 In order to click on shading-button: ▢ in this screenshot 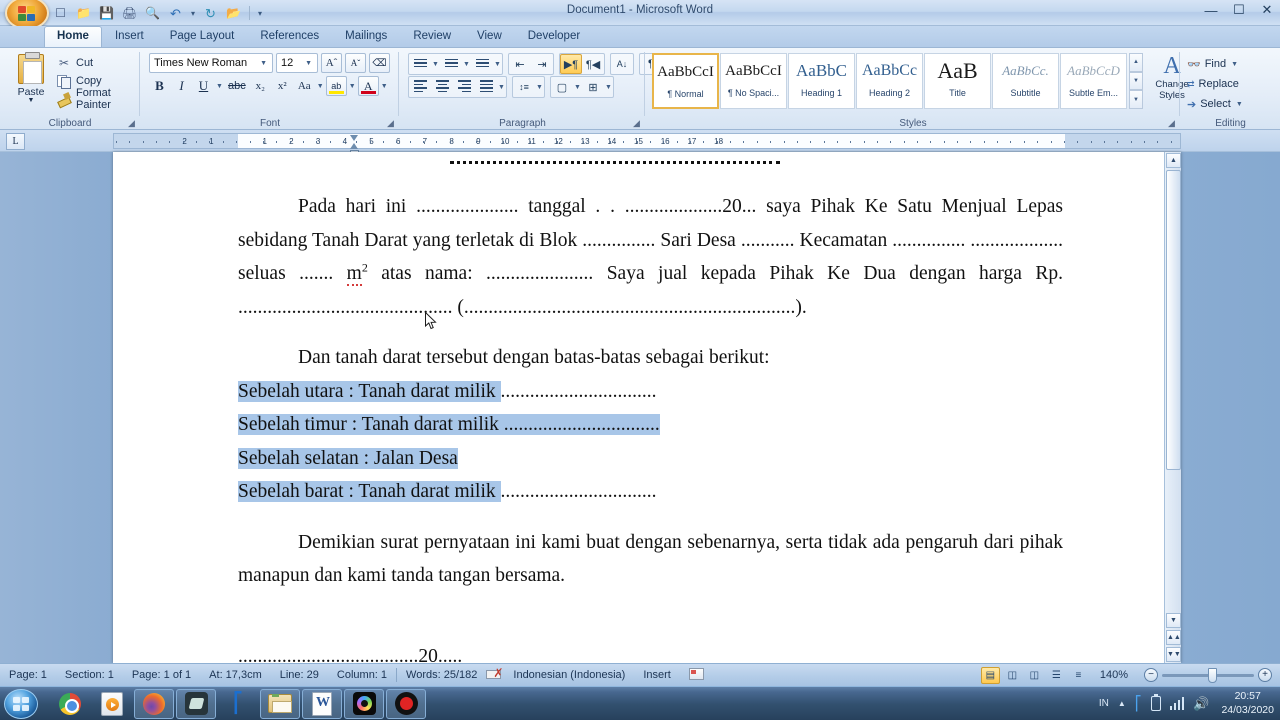, I will do `click(562, 87)`.